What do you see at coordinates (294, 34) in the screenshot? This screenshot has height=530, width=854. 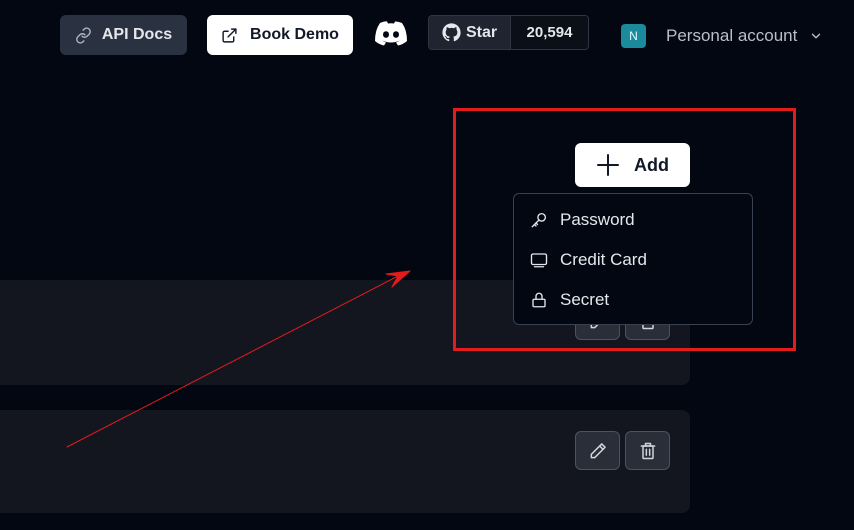 I see `book-demo-label: Book Demo` at bounding box center [294, 34].